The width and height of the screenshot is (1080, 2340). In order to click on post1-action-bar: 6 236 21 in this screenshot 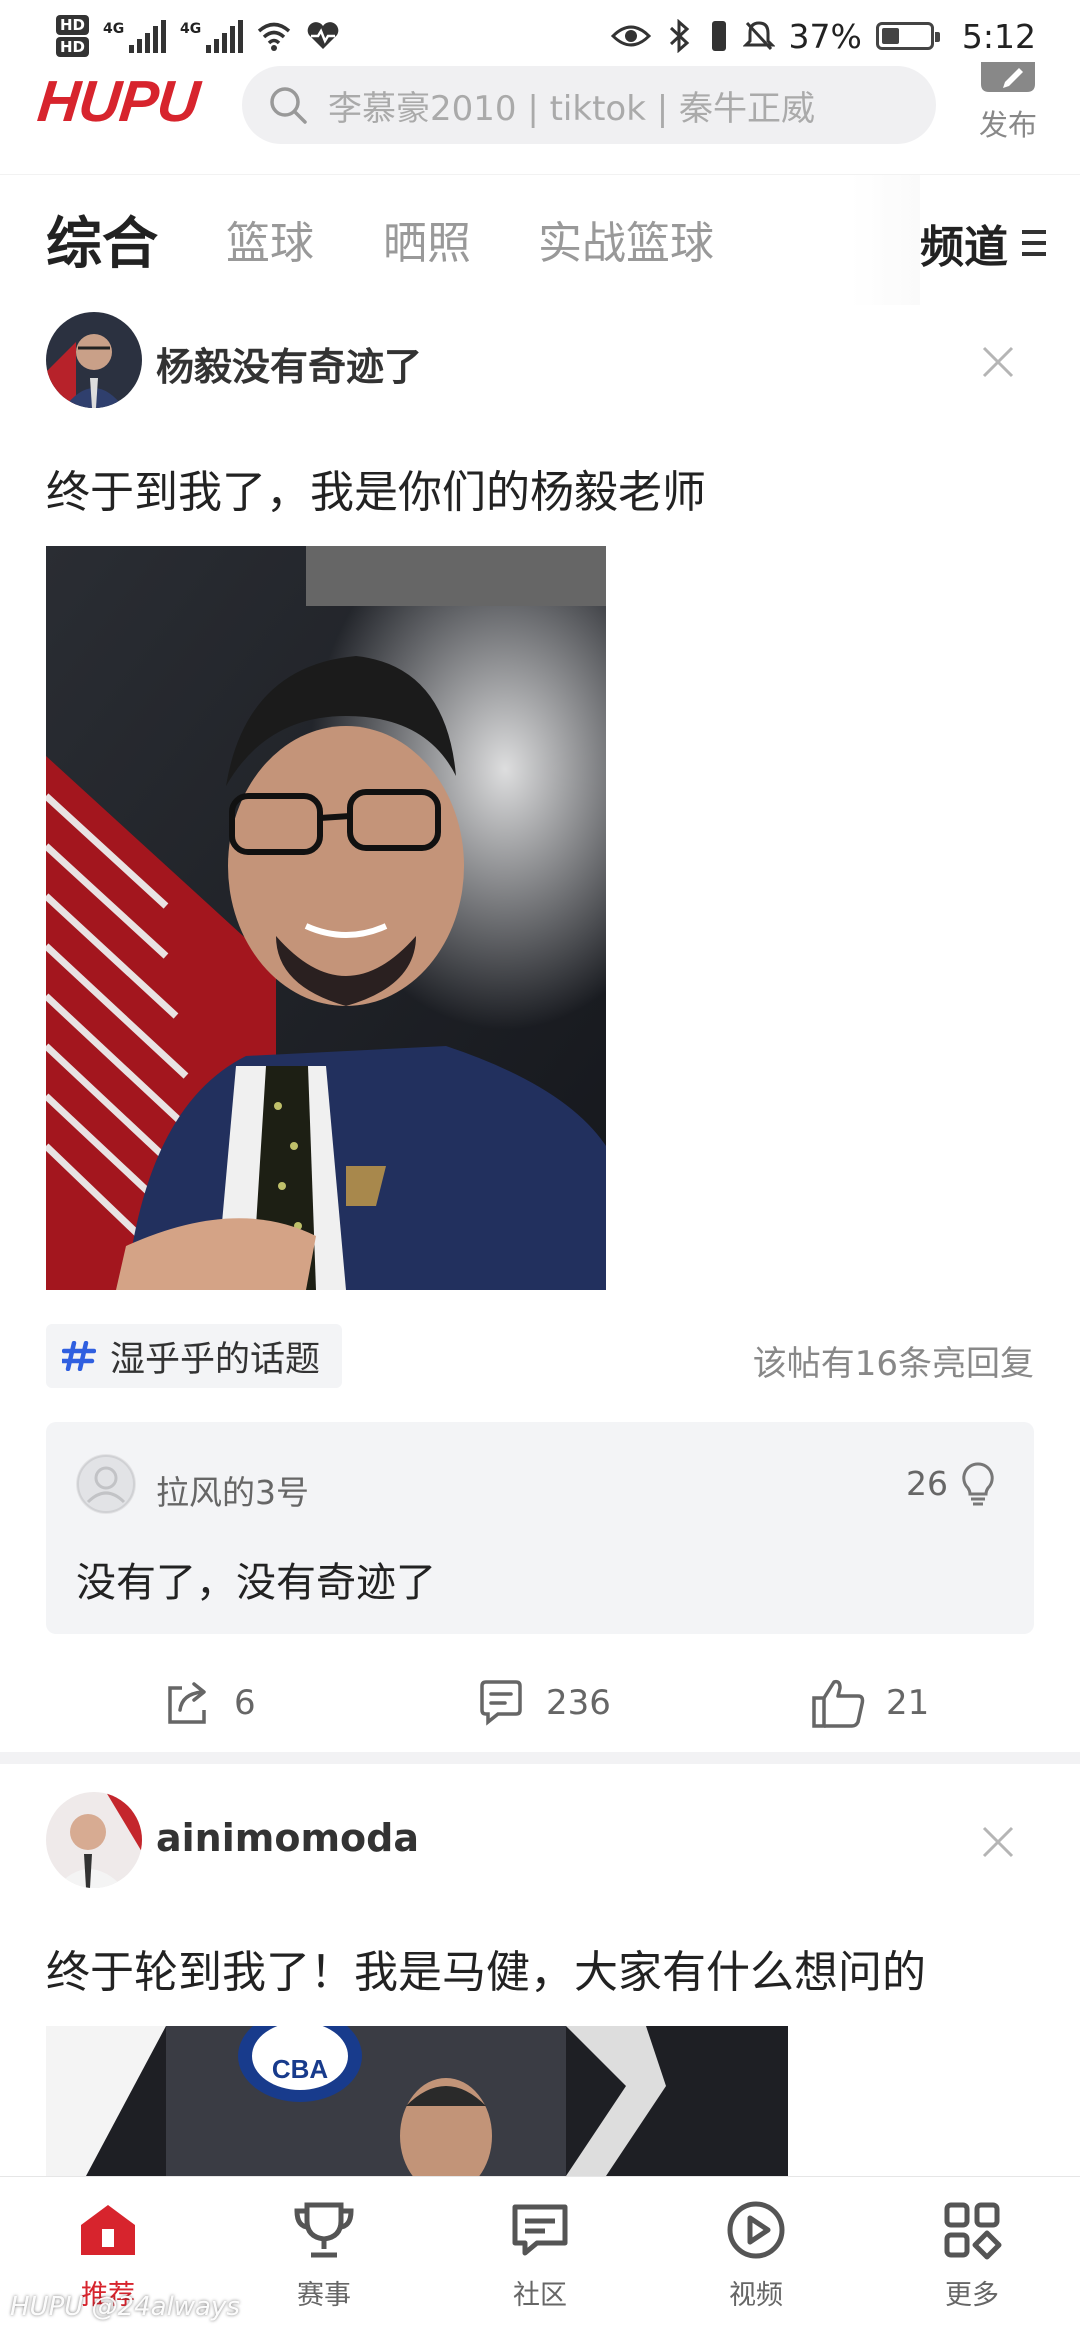, I will do `click(540, 1703)`.